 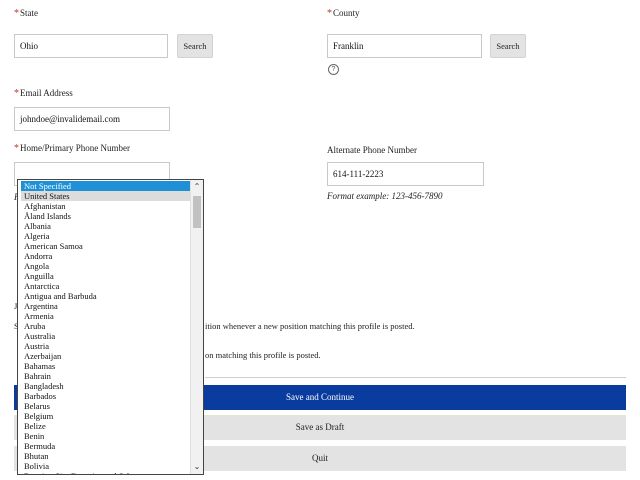 What do you see at coordinates (75, 148) in the screenshot?
I see `home-phone-label-text: Home/Primary Phone Number` at bounding box center [75, 148].